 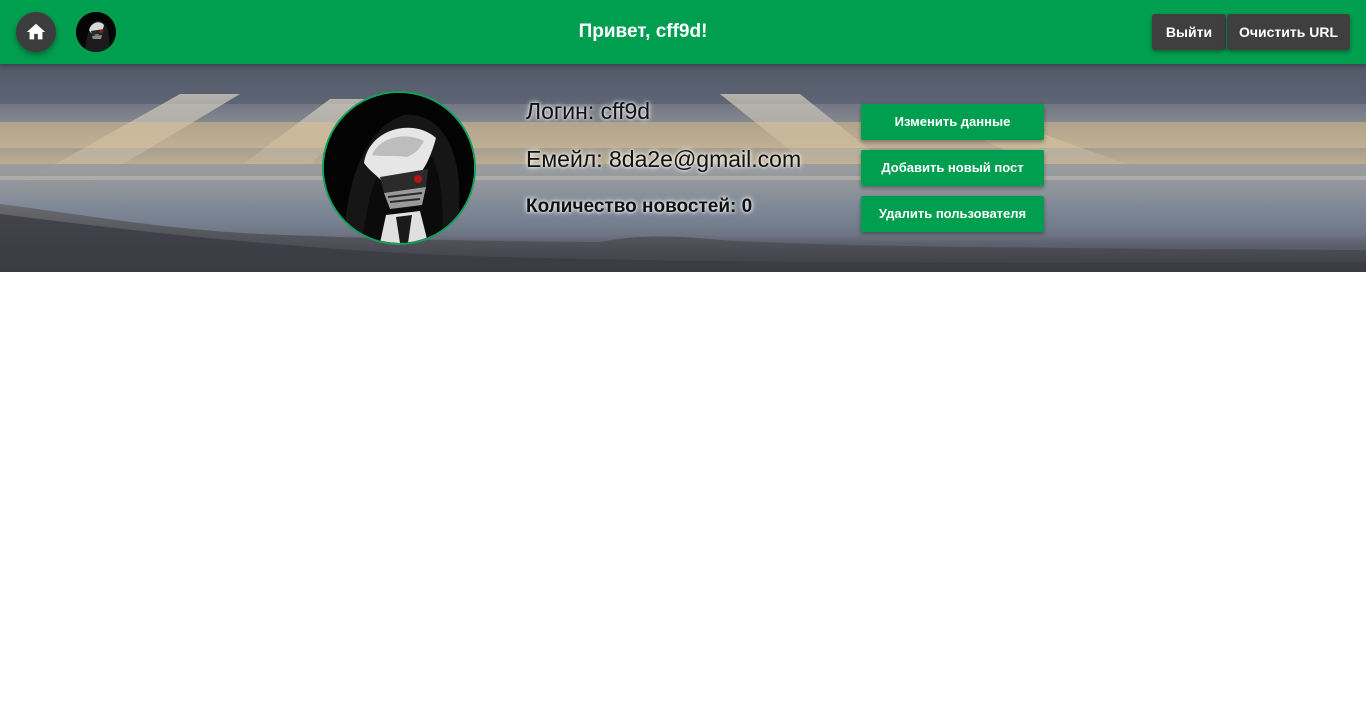 I want to click on add-post-button: Добавить новый пост, so click(x=952, y=168).